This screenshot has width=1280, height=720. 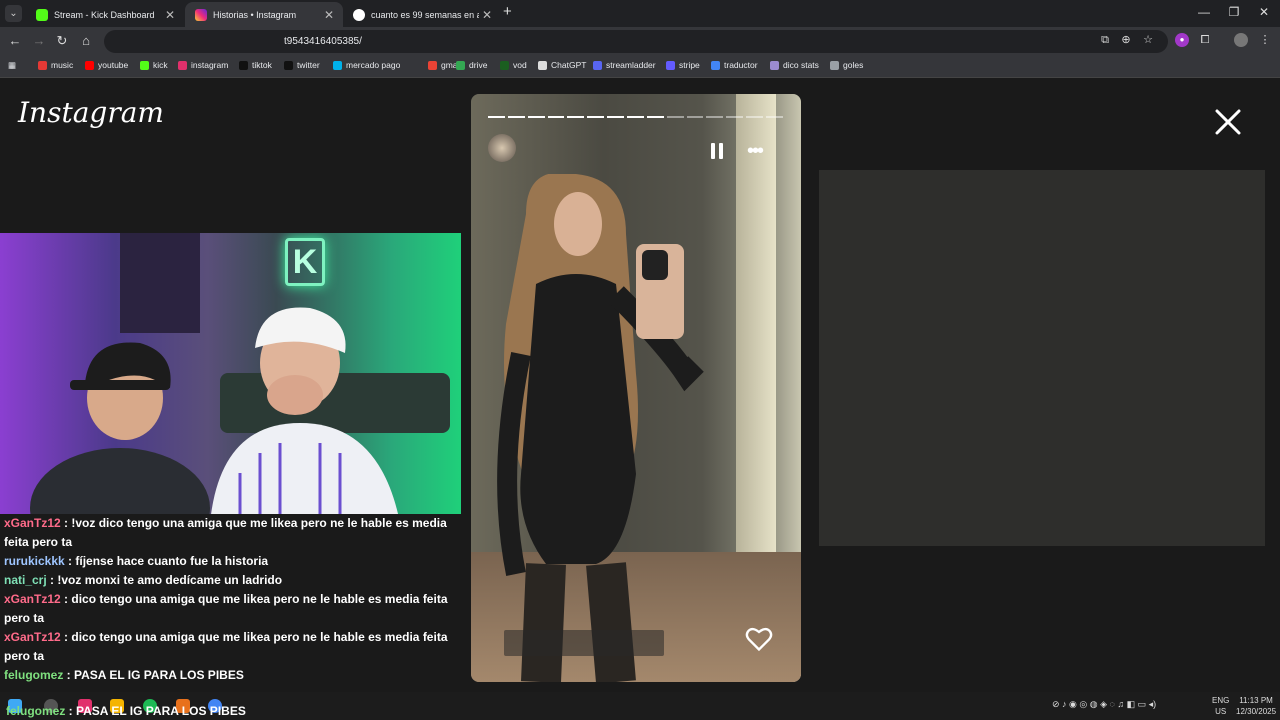 I want to click on tab-google-search: cuanto es 99 semanas en años ✕, so click(x=422, y=14).